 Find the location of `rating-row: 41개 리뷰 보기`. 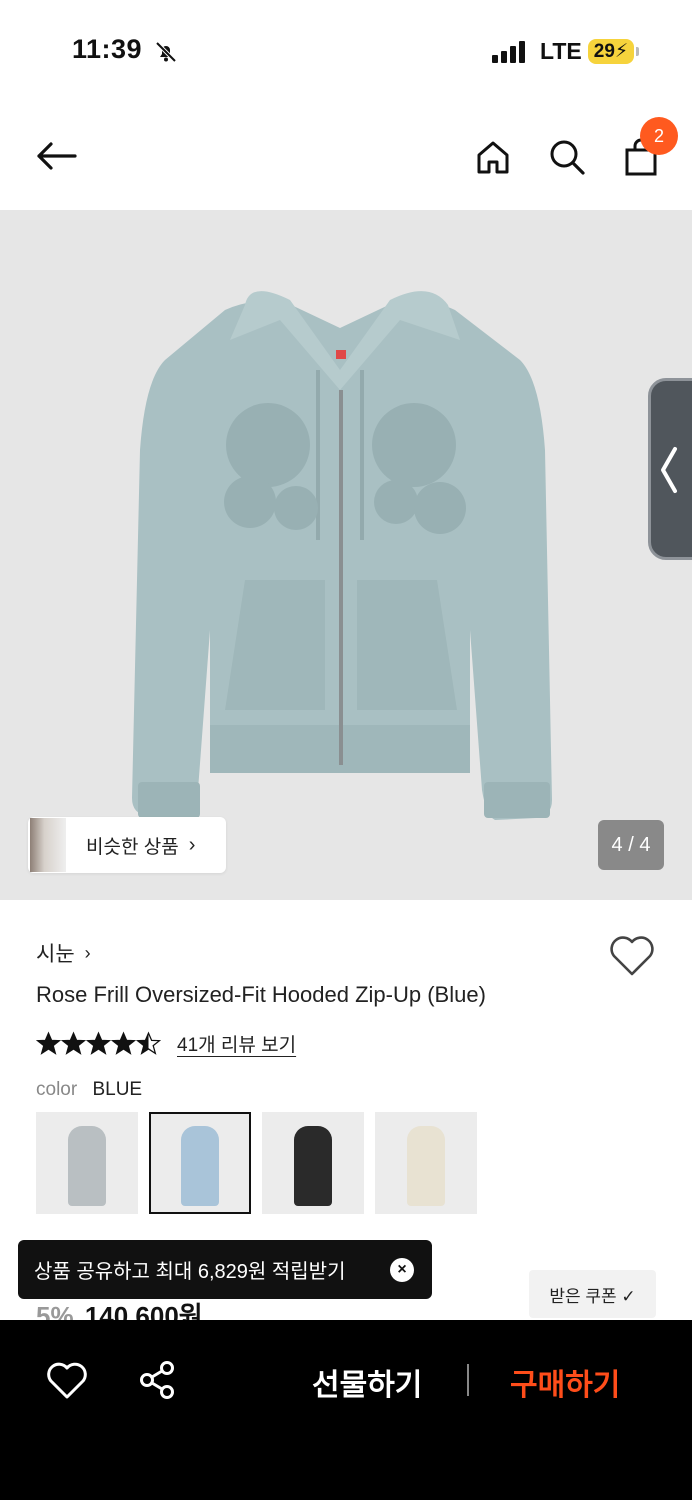

rating-row: 41개 리뷰 보기 is located at coordinates (166, 1043).